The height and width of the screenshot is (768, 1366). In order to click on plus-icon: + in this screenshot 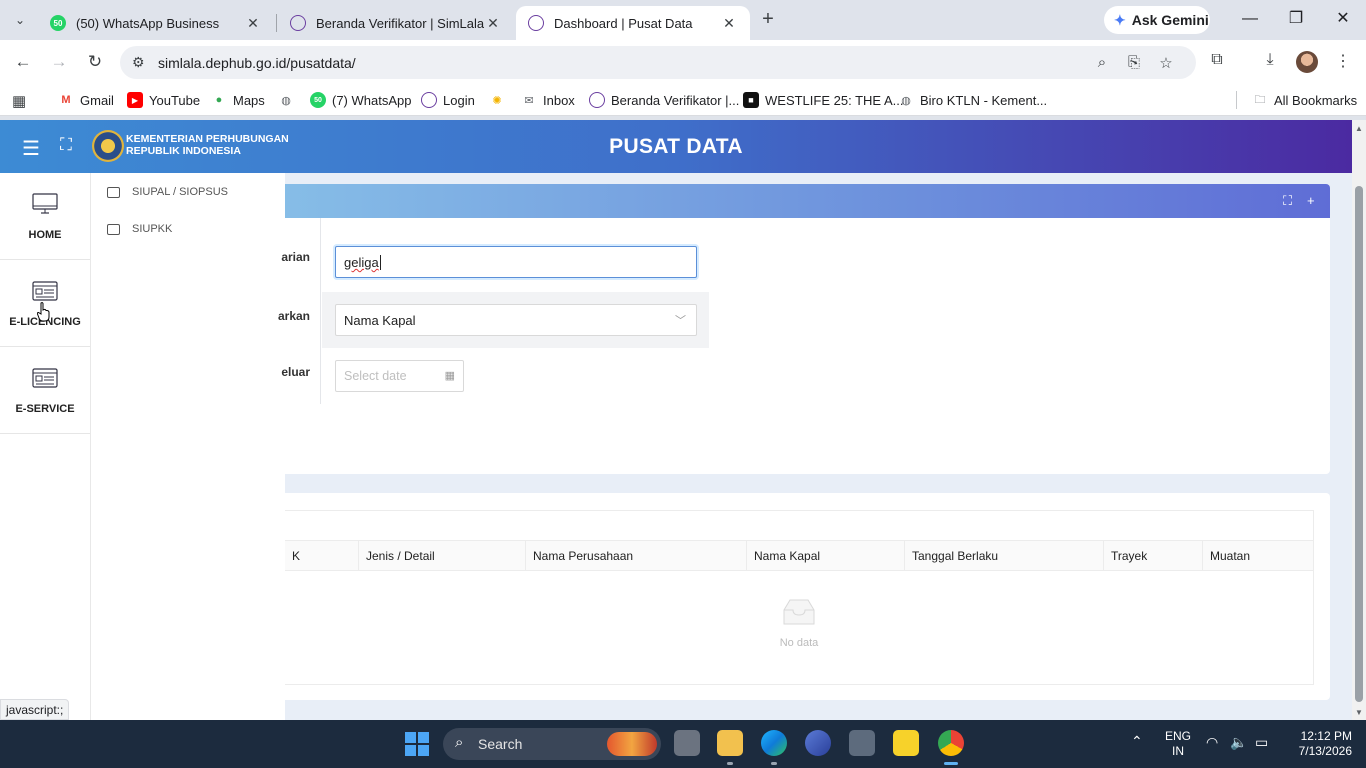, I will do `click(1311, 200)`.